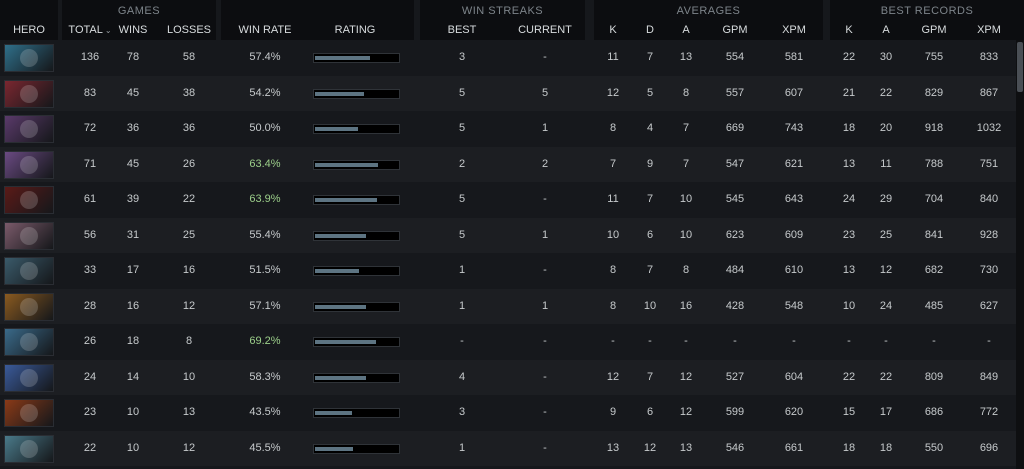  I want to click on cell-losses: 38, so click(189, 92).